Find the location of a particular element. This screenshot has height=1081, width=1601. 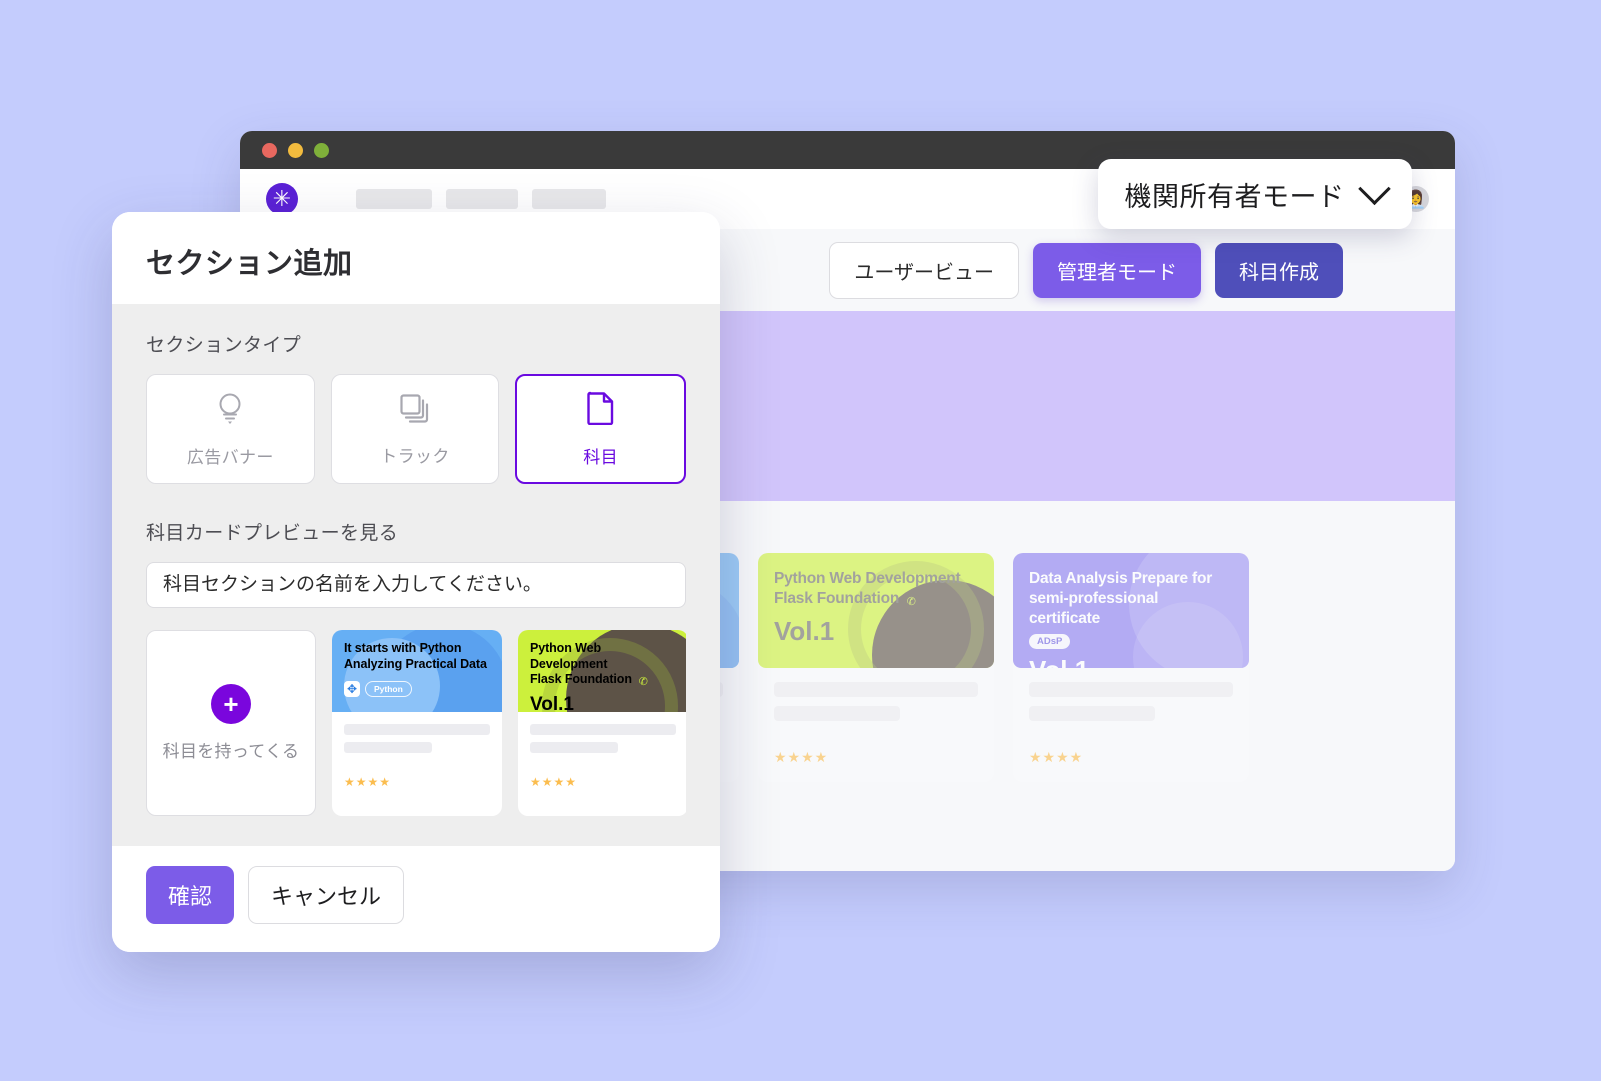

maximize-window-button is located at coordinates (321, 150).